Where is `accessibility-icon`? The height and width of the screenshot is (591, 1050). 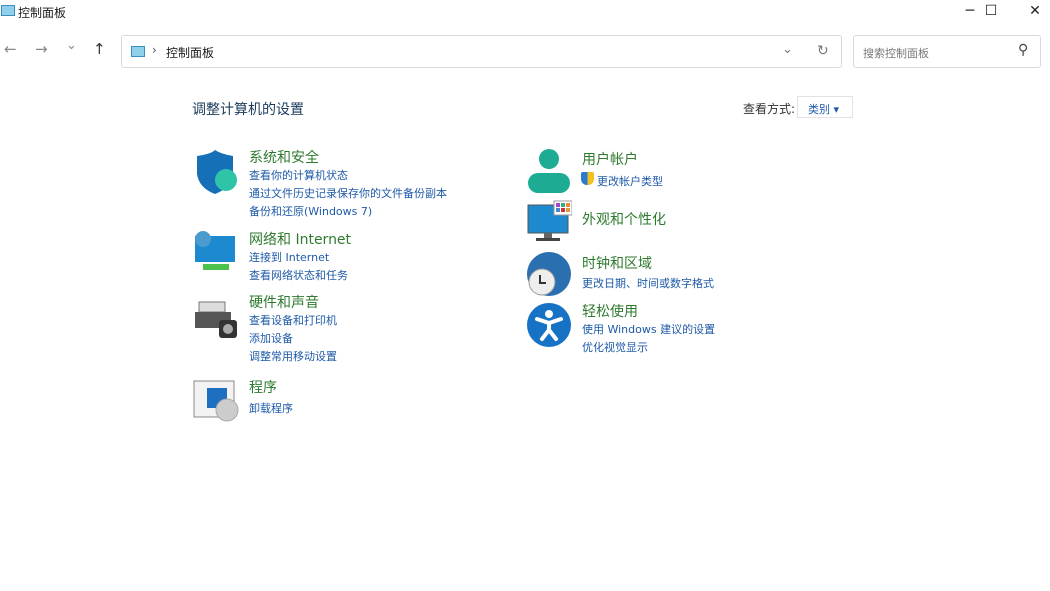
accessibility-icon is located at coordinates (549, 325).